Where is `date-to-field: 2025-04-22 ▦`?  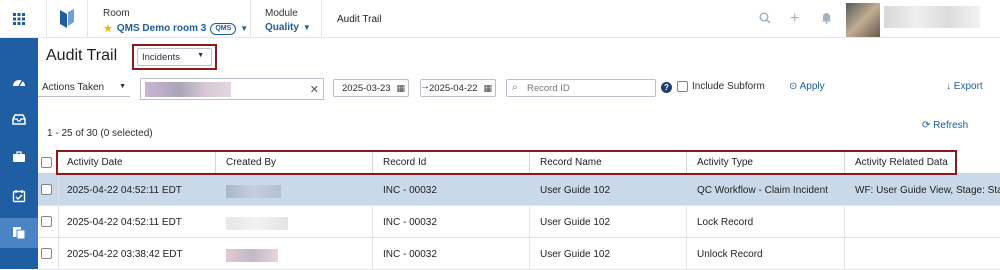
date-to-field: 2025-04-22 ▦ is located at coordinates (458, 88).